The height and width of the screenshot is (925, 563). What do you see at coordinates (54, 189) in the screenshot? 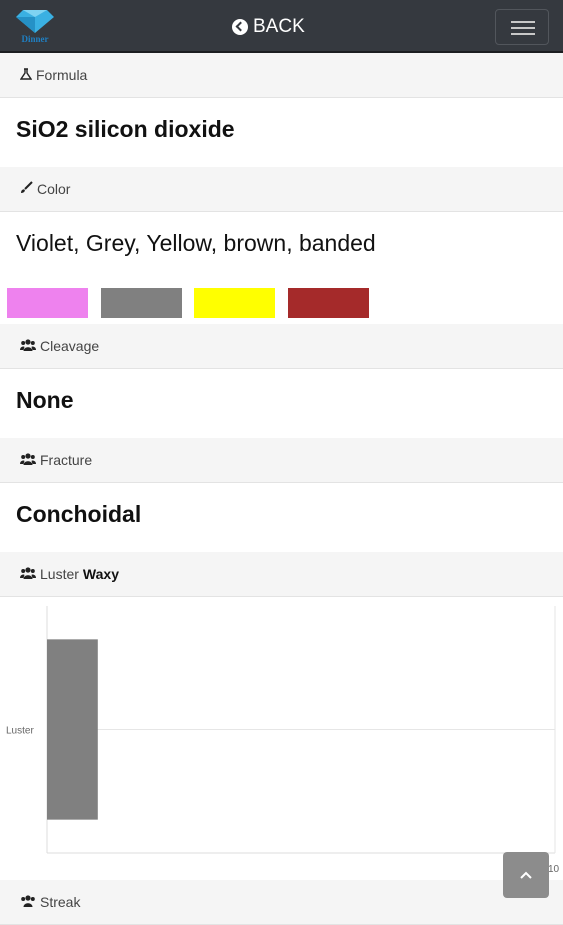
I see `color-label: Color` at bounding box center [54, 189].